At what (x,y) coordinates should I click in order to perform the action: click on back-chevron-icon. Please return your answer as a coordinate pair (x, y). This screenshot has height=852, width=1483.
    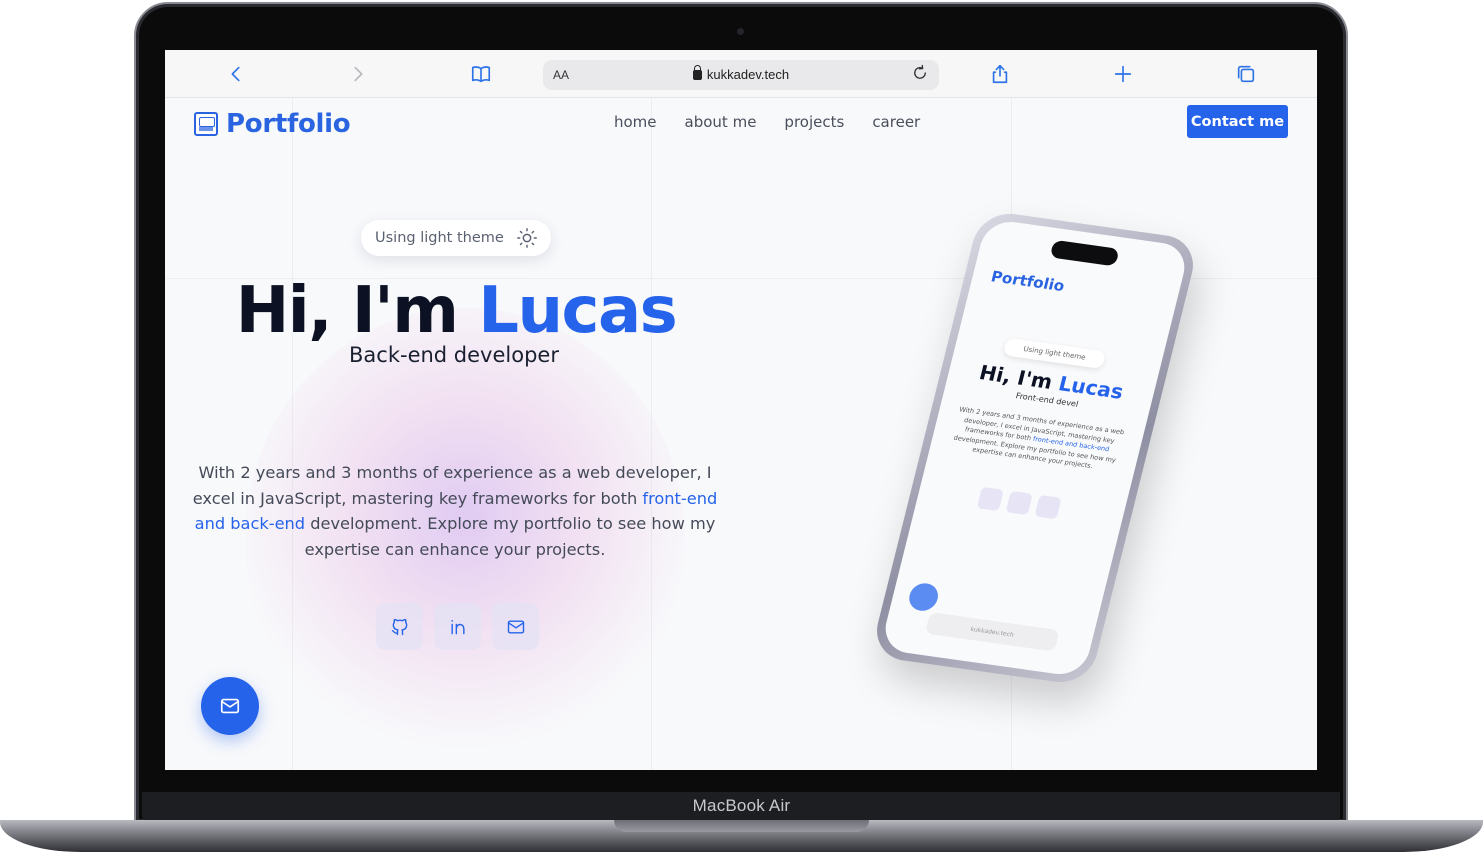
    Looking at the image, I should click on (236, 74).